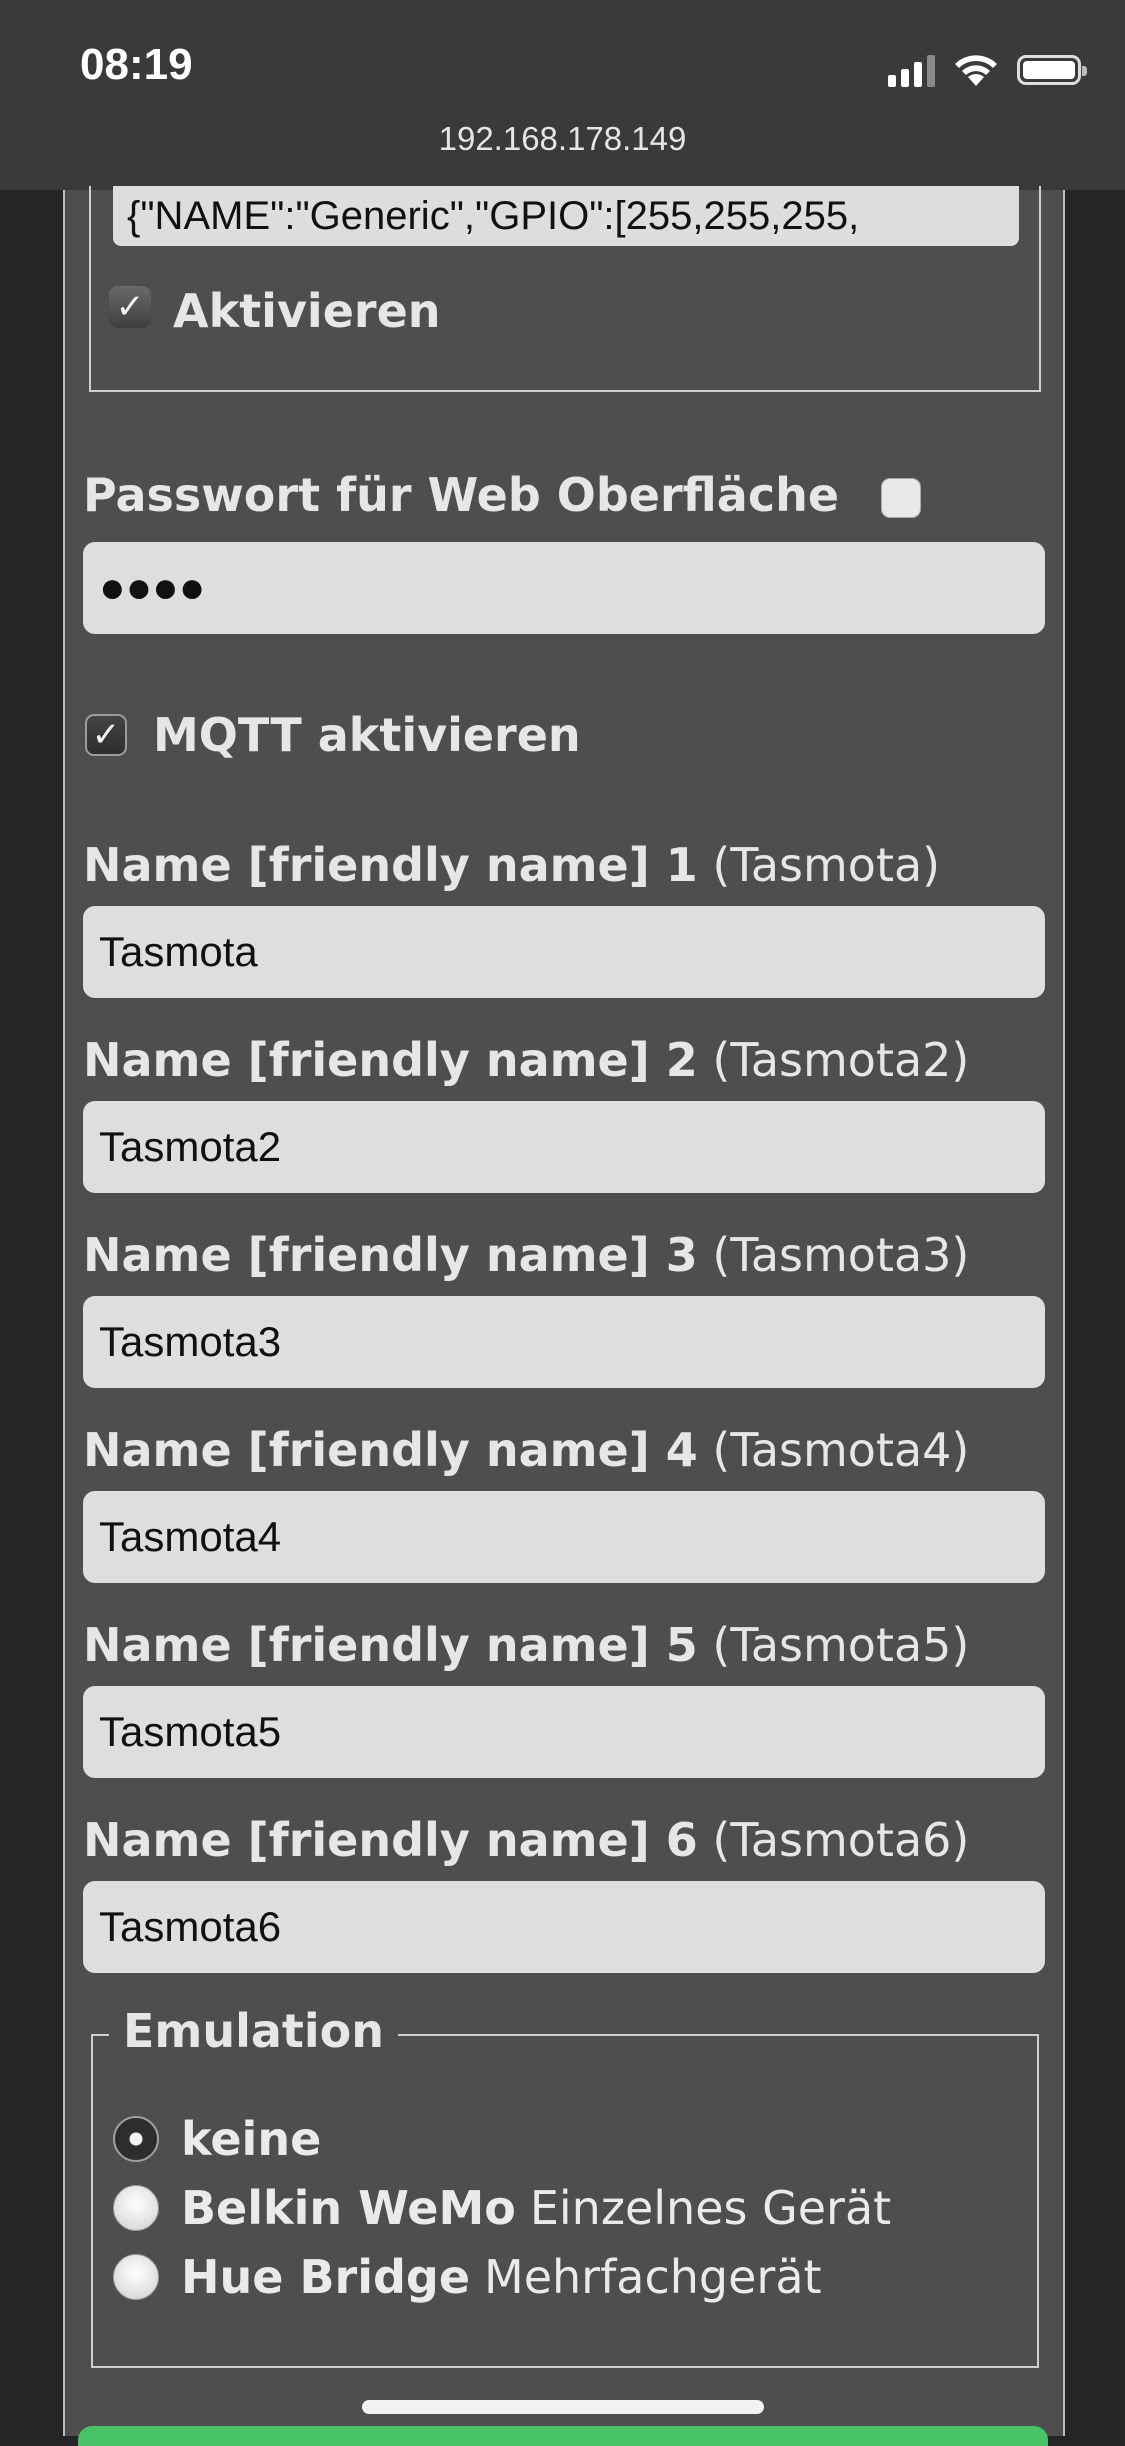 The height and width of the screenshot is (2446, 1125). What do you see at coordinates (130, 307) in the screenshot?
I see `activate-template-checkbox: ✓` at bounding box center [130, 307].